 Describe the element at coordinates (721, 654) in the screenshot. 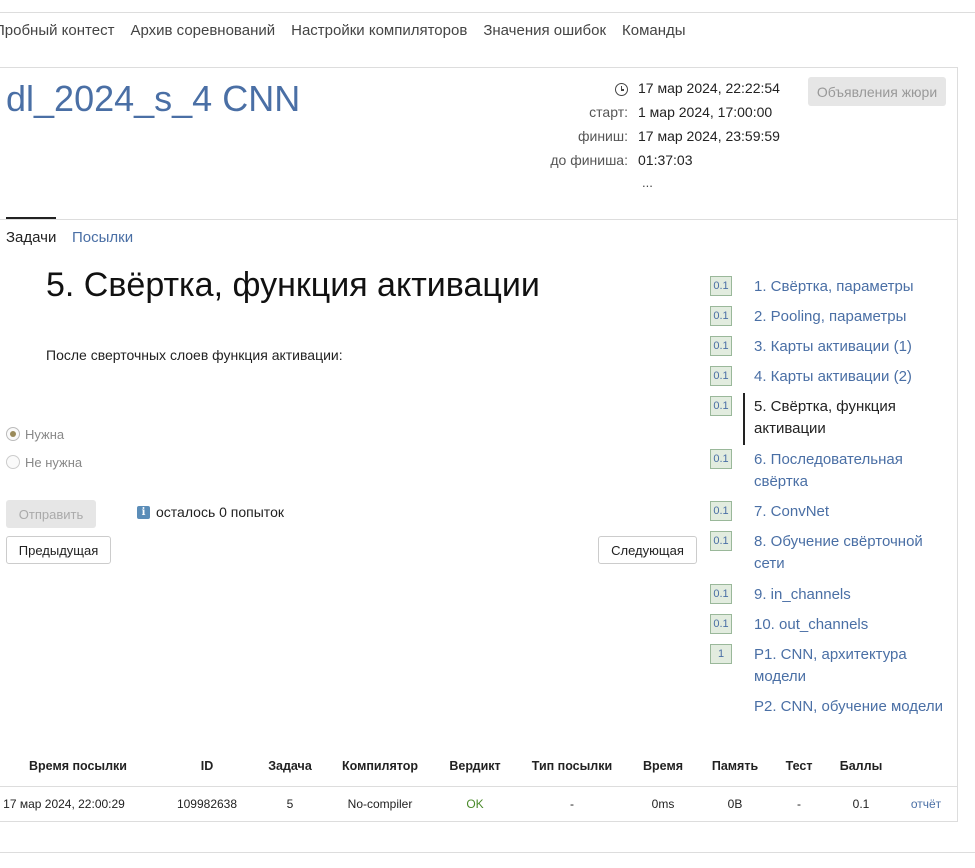

I see `score-badge: 1` at that location.